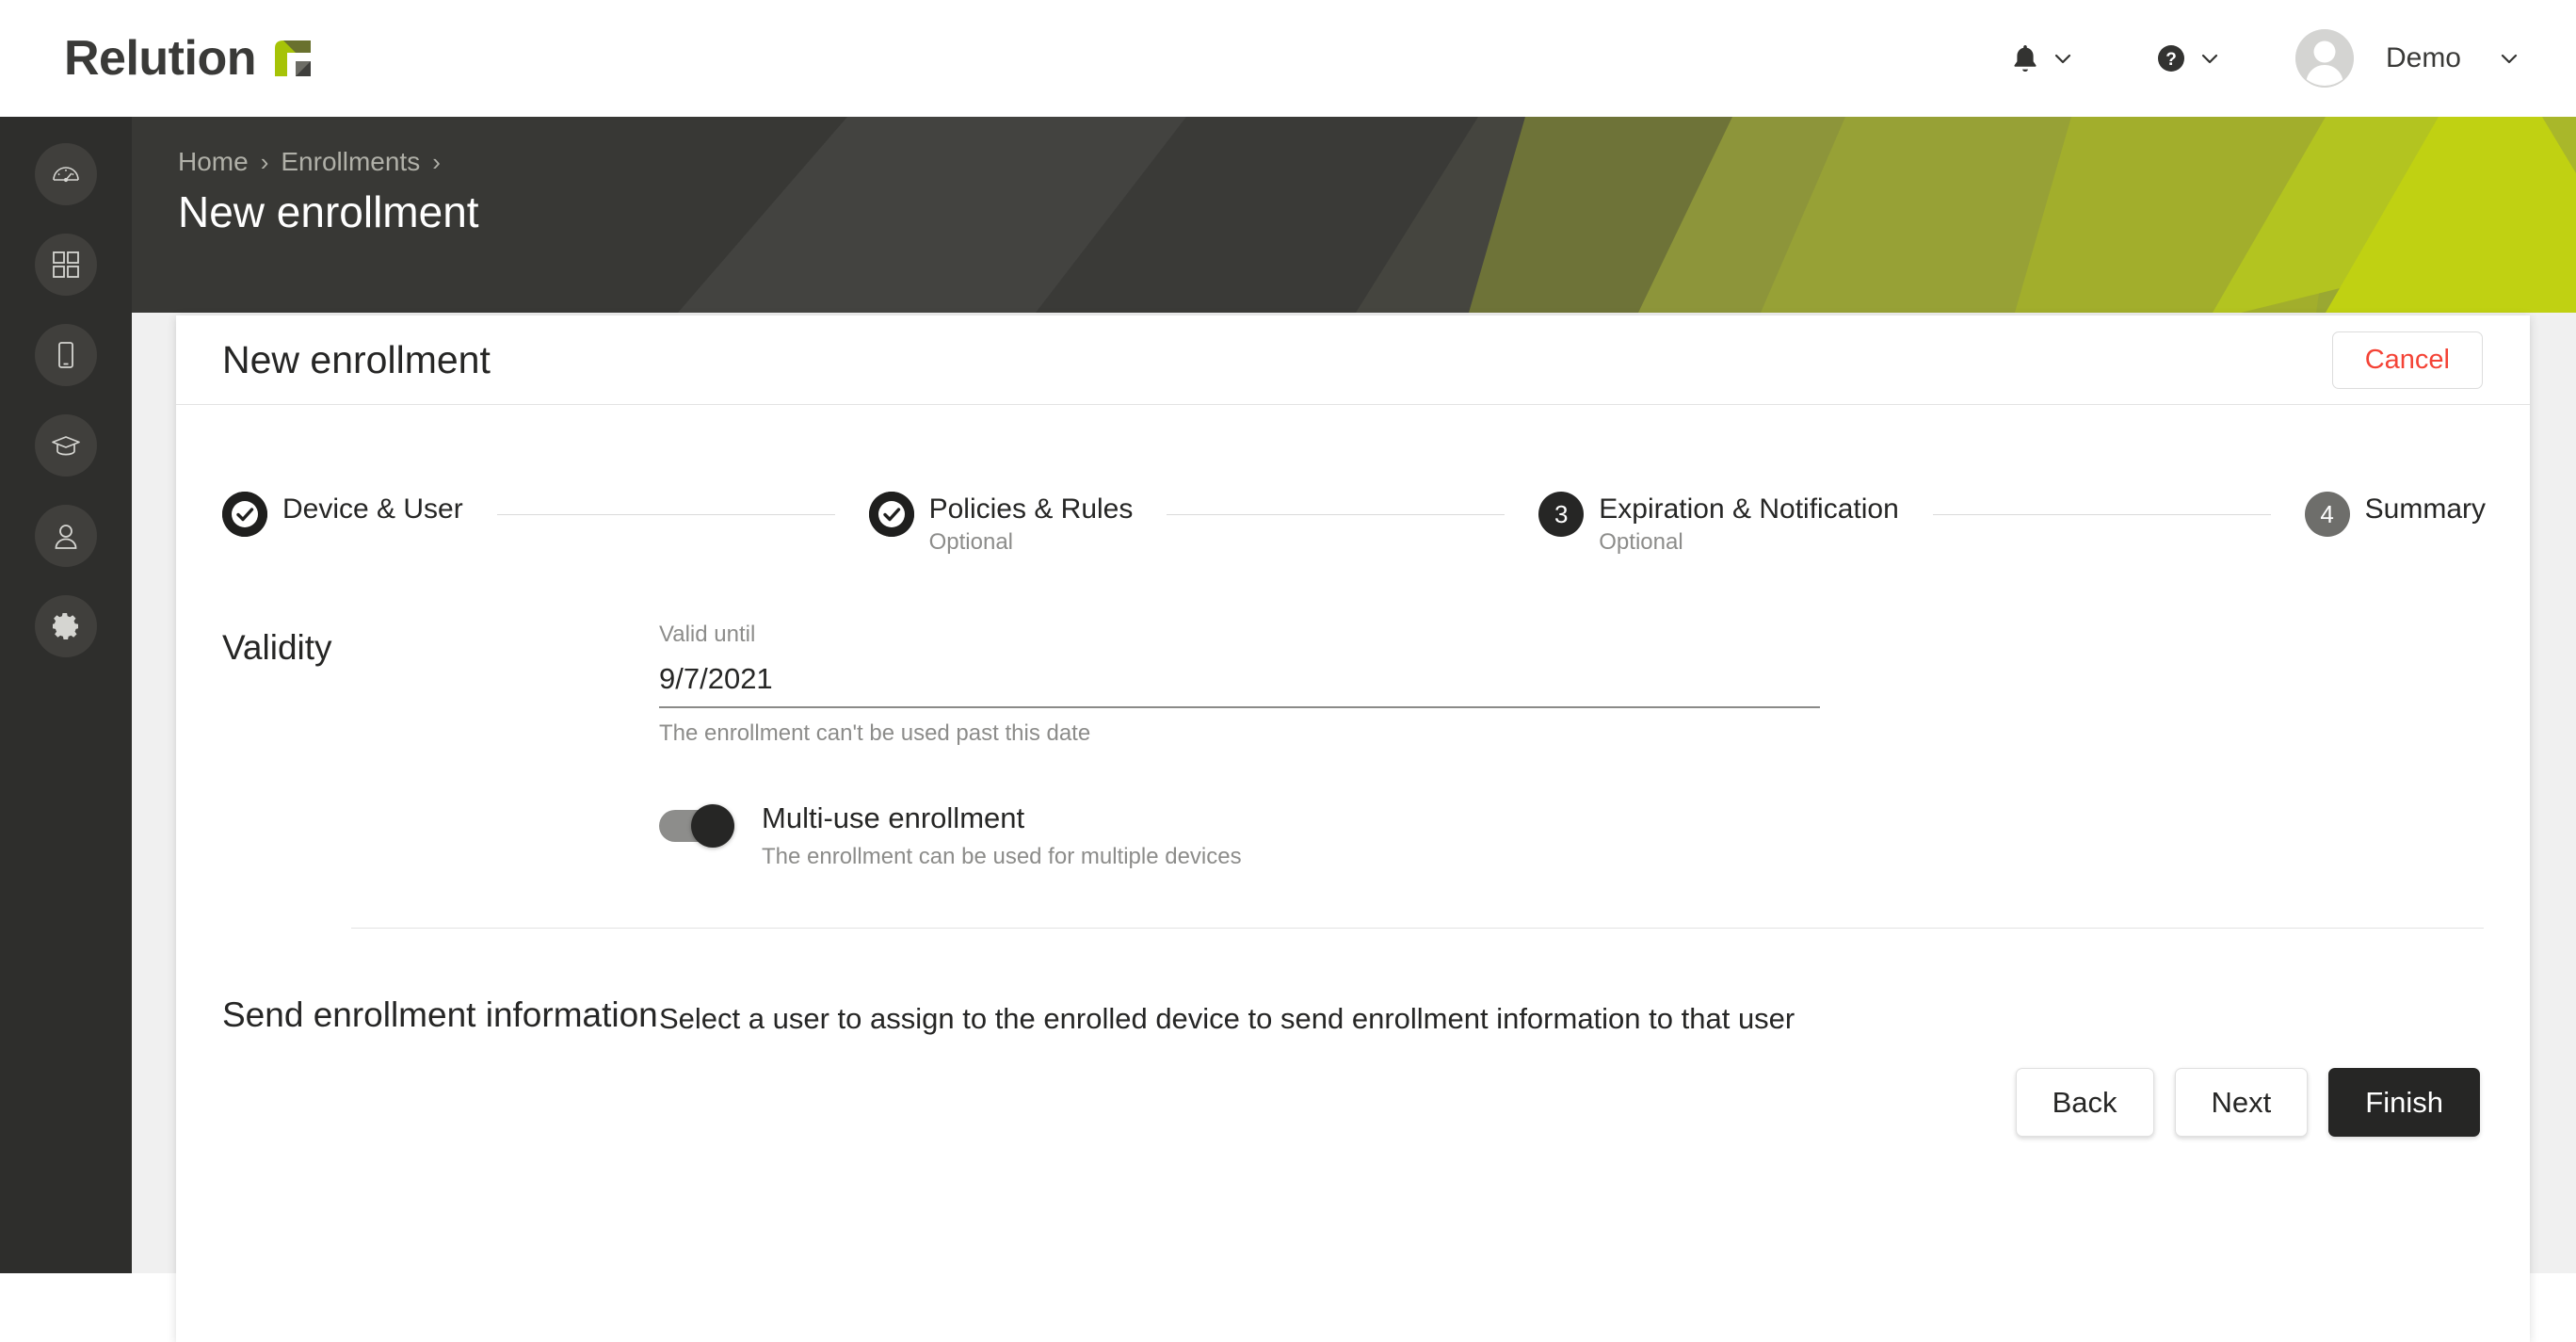  I want to click on step-summary: 4 Summary, so click(2395, 514).